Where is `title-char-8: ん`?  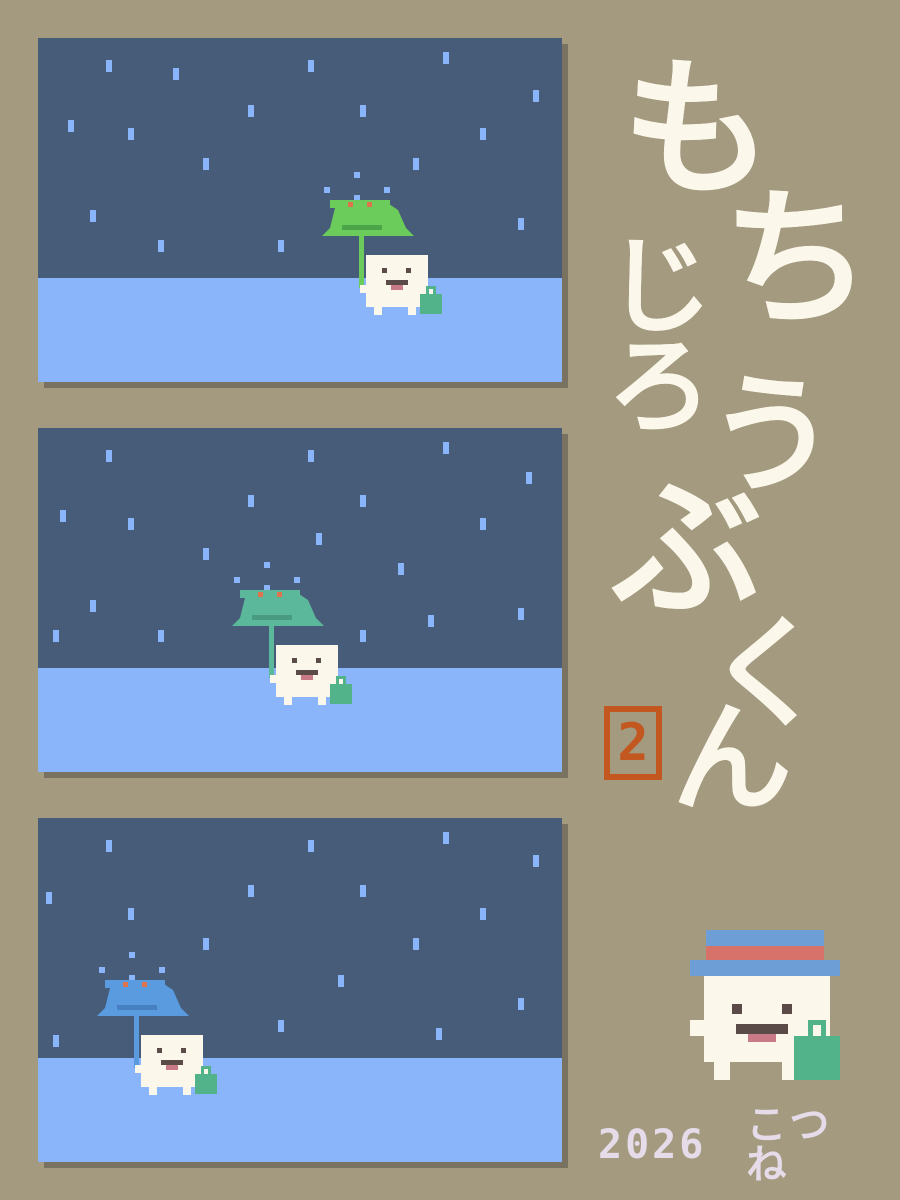
title-char-8: ん is located at coordinates (732, 759).